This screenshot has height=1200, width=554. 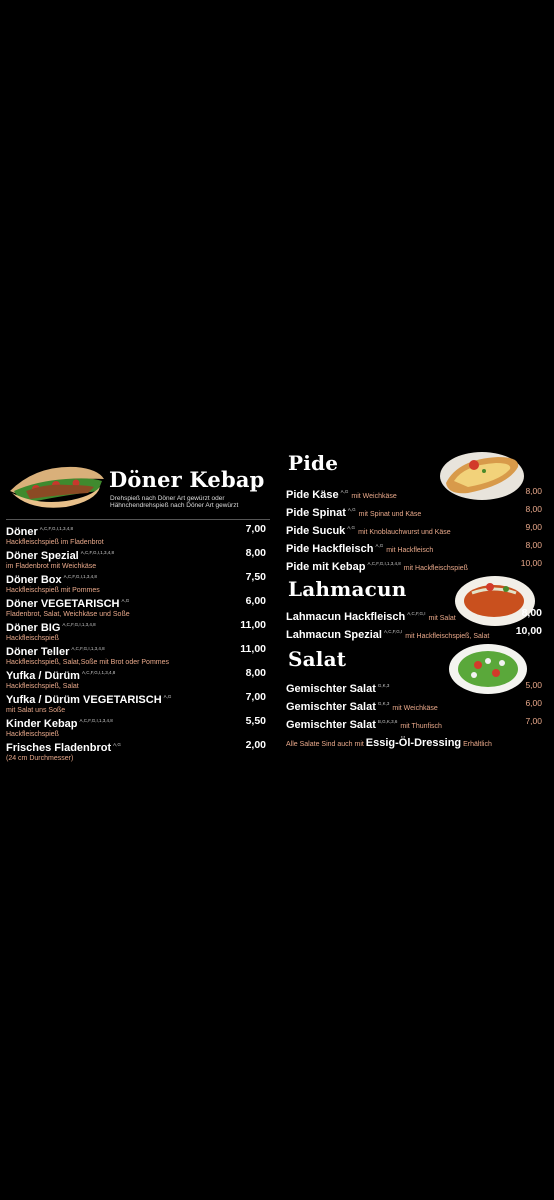 I want to click on pide-title: Pide, so click(x=313, y=463).